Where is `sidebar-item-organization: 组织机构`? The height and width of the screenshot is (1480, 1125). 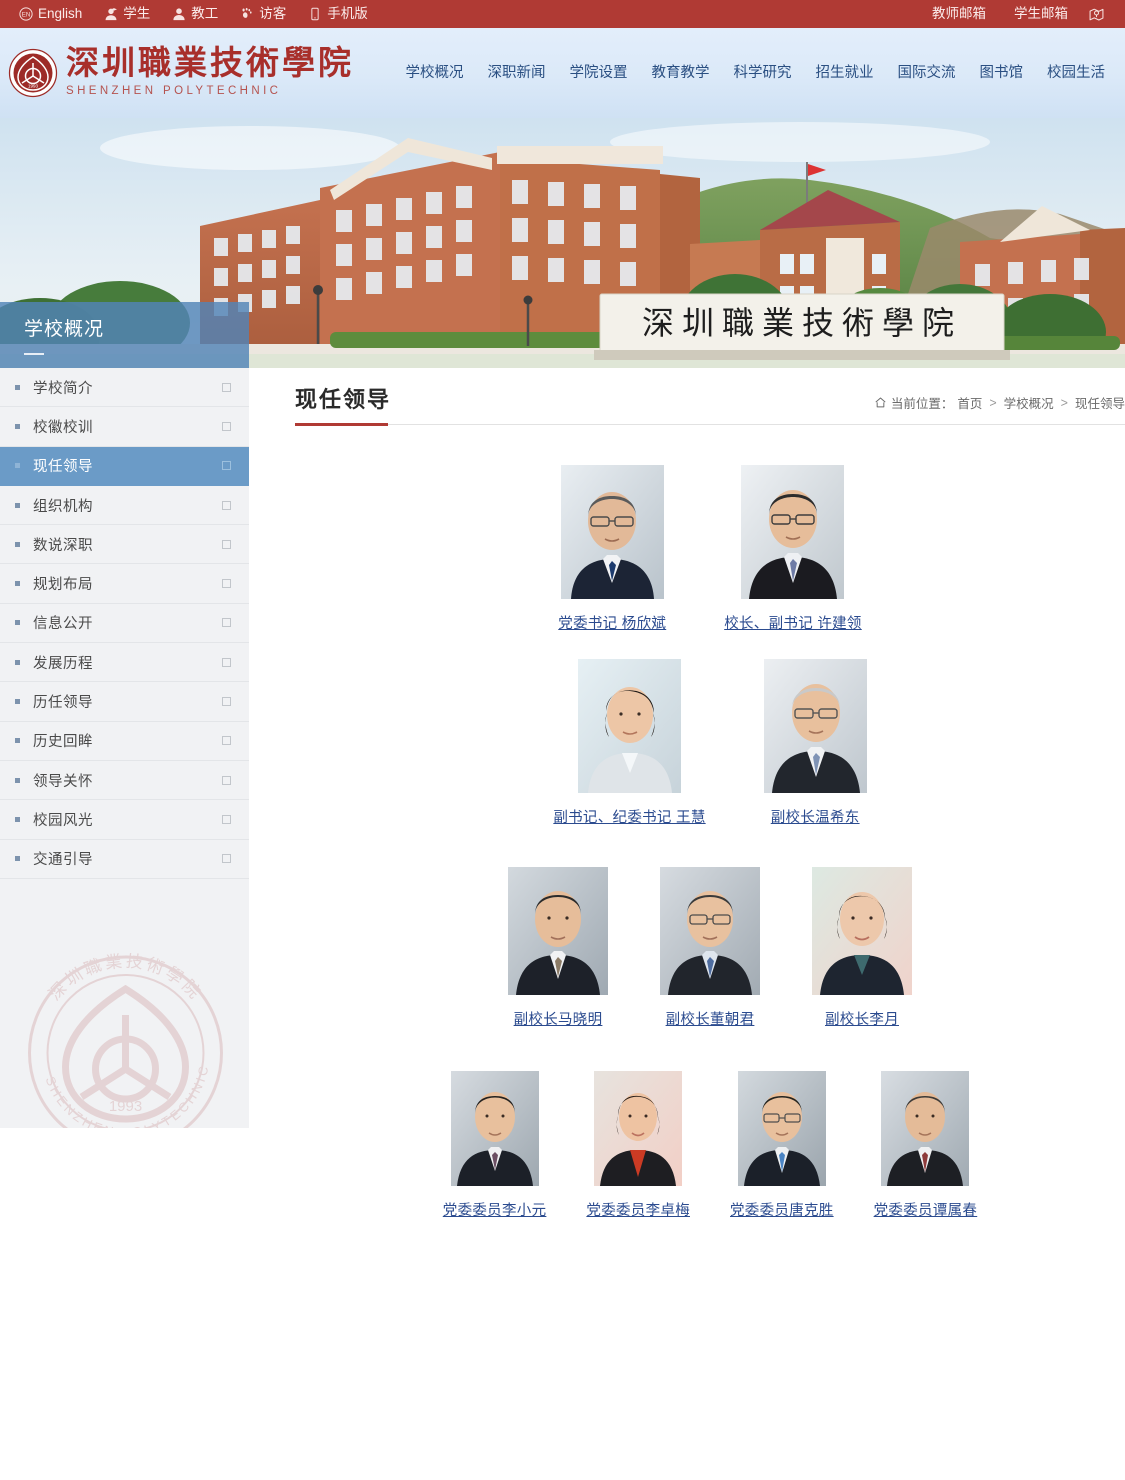 sidebar-item-organization: 组织机构 is located at coordinates (124, 505).